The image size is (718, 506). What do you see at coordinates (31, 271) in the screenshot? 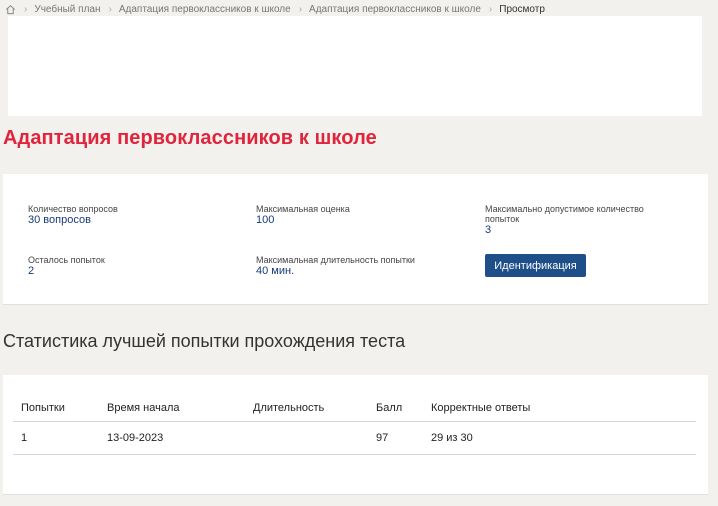
I see `attempts-left-value: 2` at bounding box center [31, 271].